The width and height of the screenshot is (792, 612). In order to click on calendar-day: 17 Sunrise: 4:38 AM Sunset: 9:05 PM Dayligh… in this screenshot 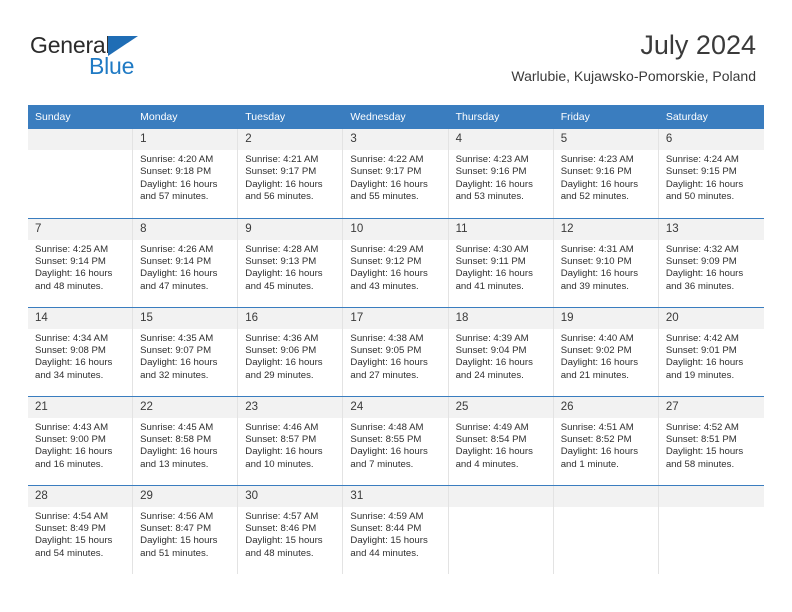, I will do `click(396, 351)`.